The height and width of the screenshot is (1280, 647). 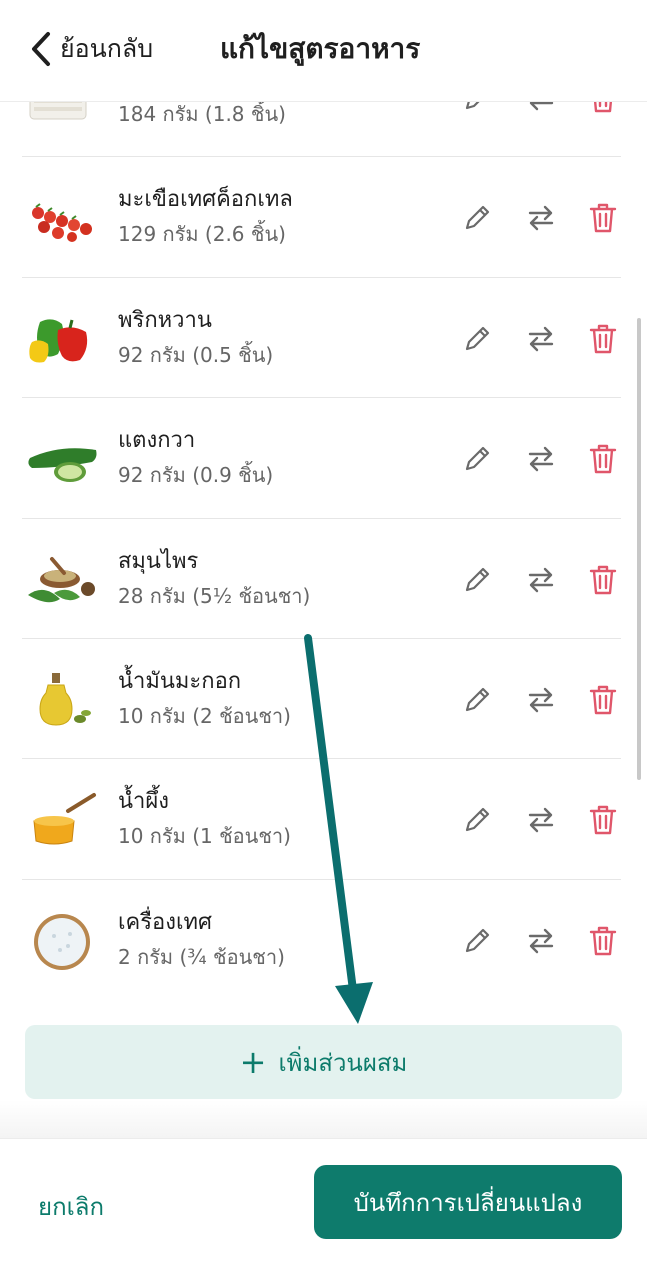 I want to click on salt-bowl-image, so click(x=62, y=941).